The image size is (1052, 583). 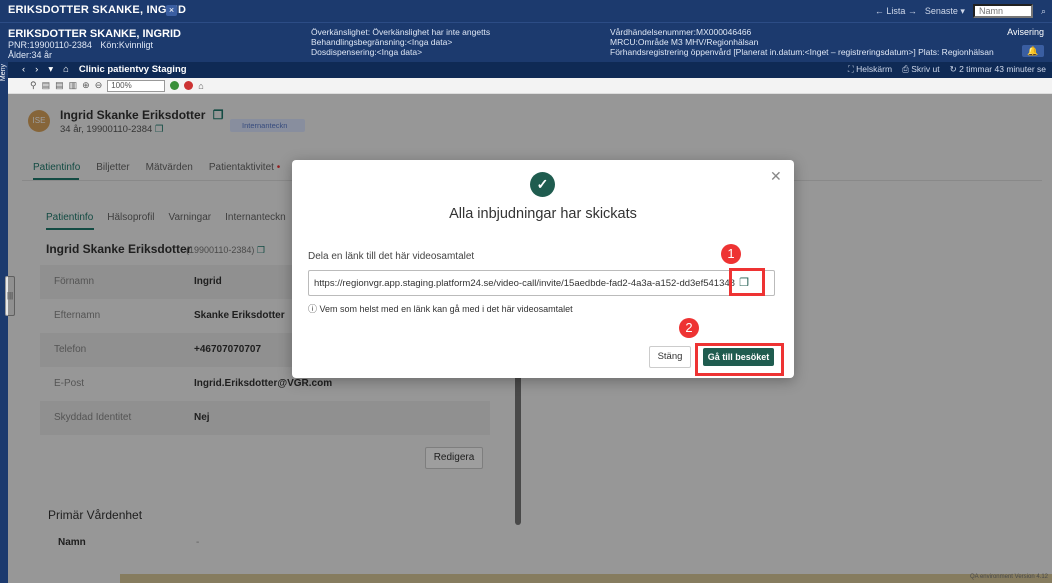 I want to click on behandling-text: Behandlingsbegränsning:<Inga data>, so click(x=400, y=42).